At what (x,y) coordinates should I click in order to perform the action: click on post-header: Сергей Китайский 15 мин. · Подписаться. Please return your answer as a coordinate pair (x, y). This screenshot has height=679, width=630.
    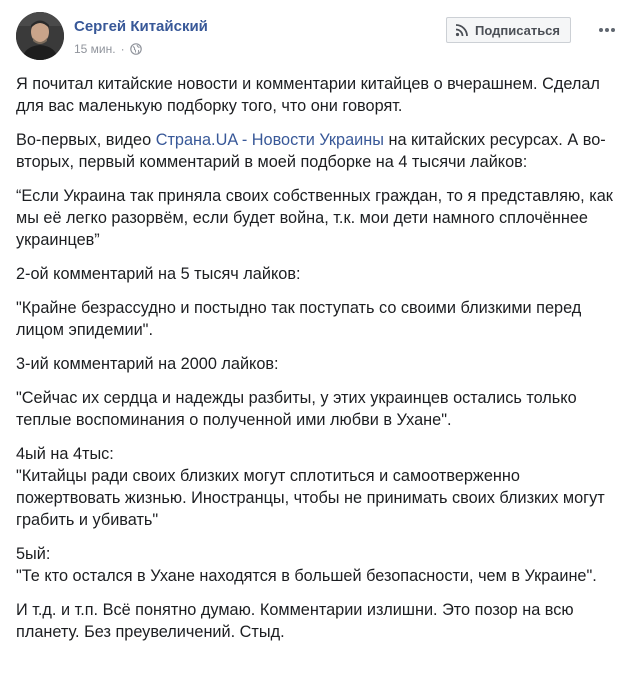
    Looking at the image, I should click on (316, 38).